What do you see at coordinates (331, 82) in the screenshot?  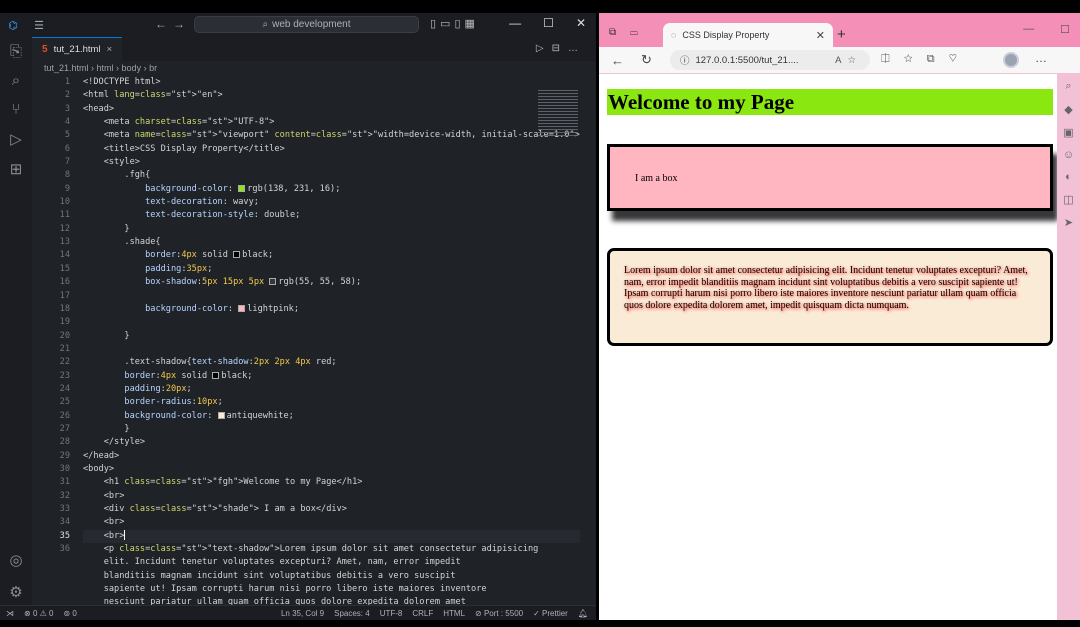 I see `code-line: <!DOCTYPE html>` at bounding box center [331, 82].